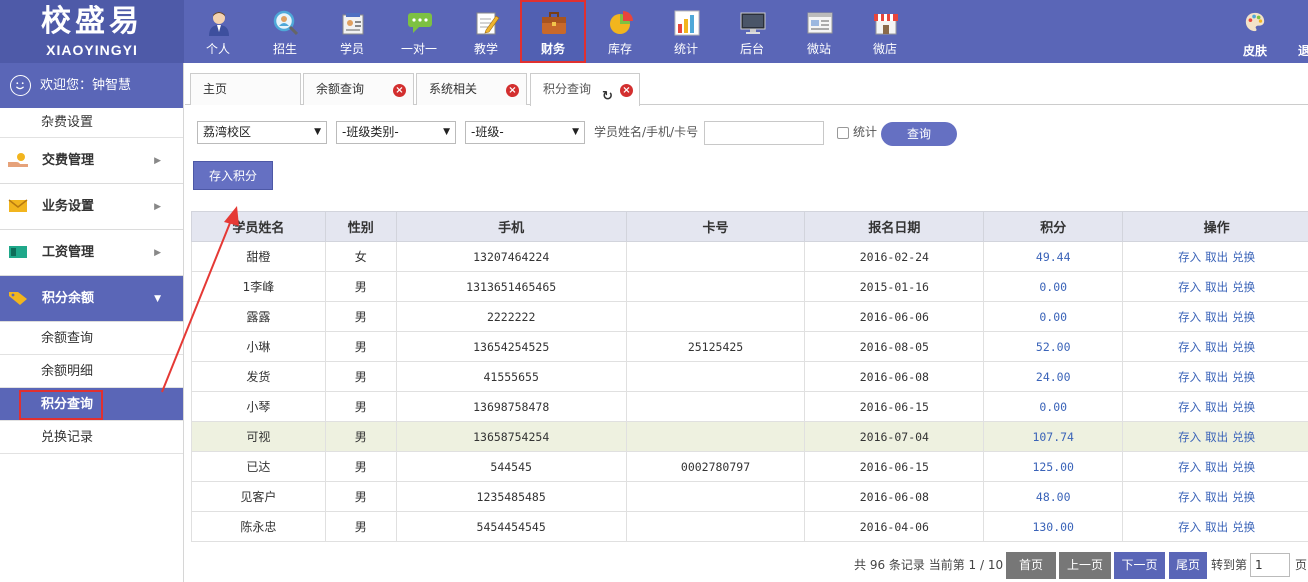  Describe the element at coordinates (91, 85) in the screenshot. I see `welcome-bar: 欢迎您：钟智慧` at that location.